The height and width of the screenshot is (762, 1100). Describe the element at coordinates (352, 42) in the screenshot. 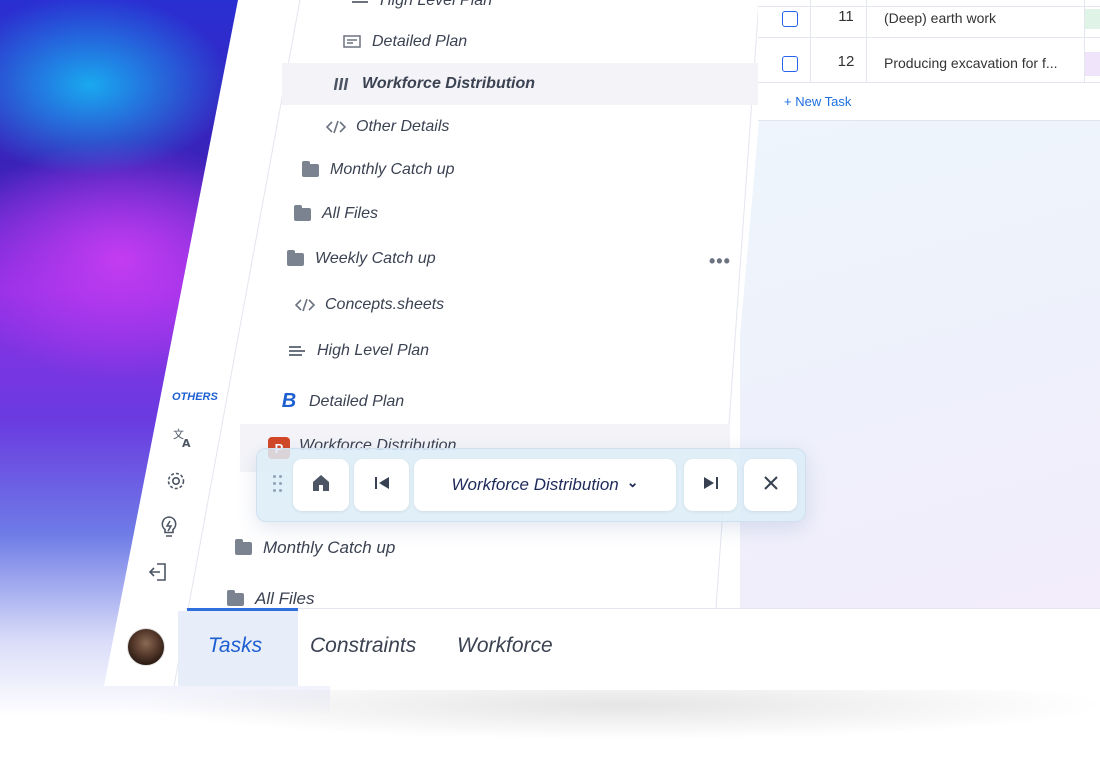

I see `presentation-icon` at that location.